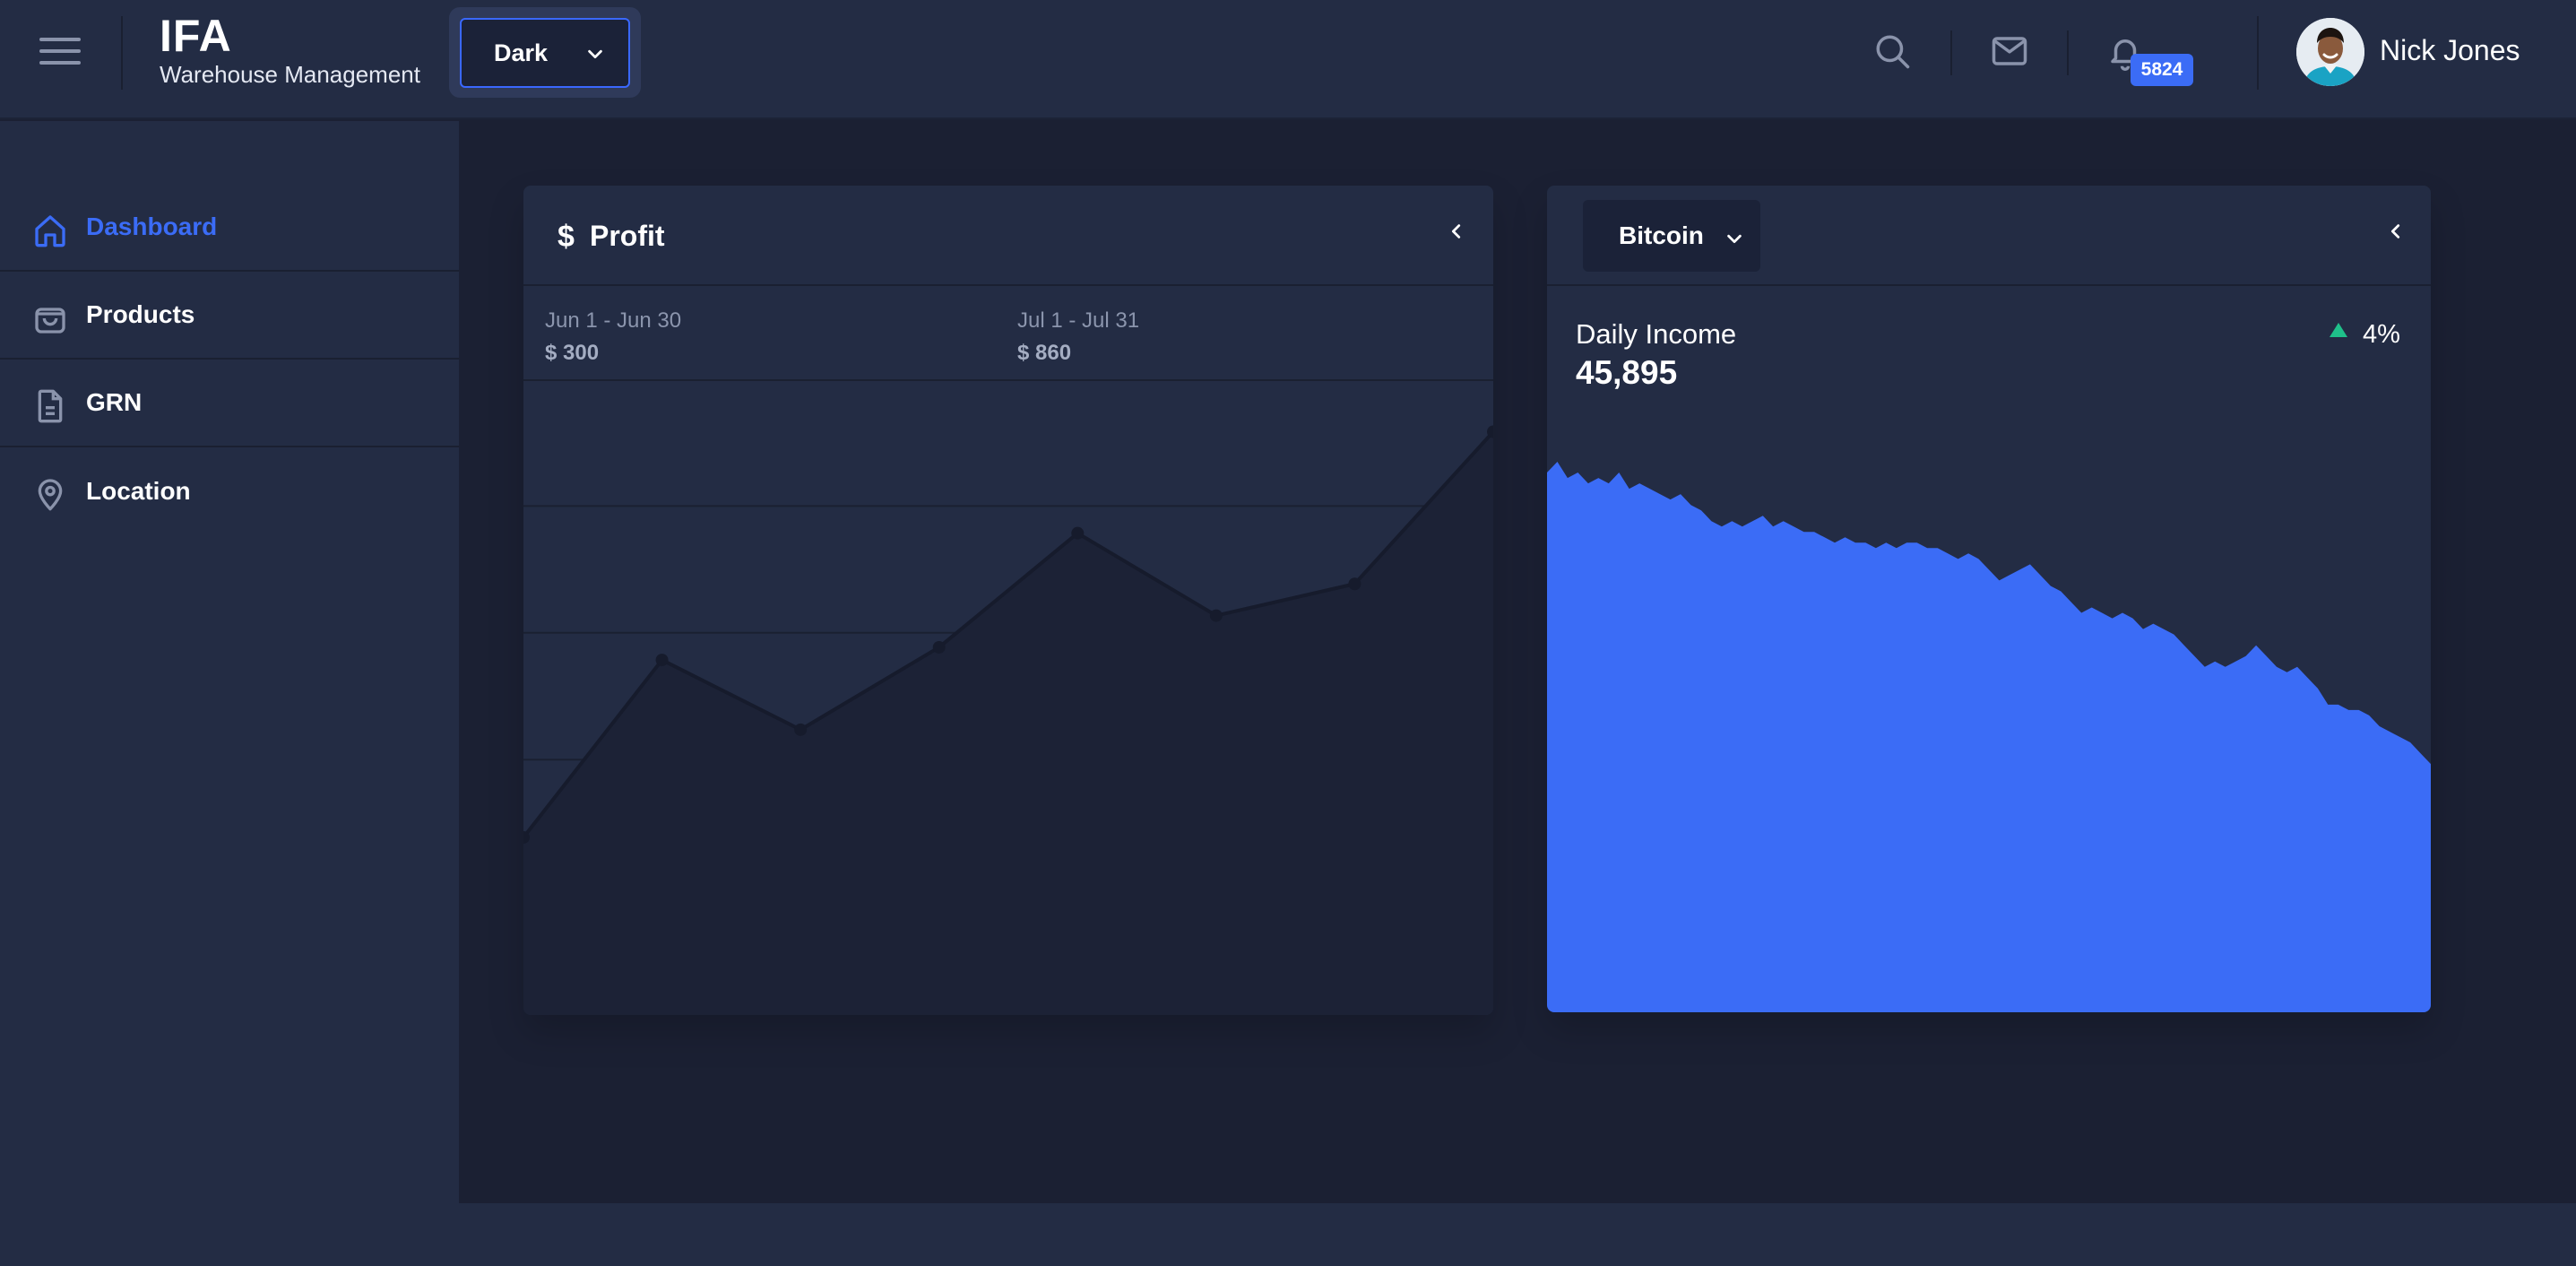  I want to click on map-pin-icon, so click(50, 495).